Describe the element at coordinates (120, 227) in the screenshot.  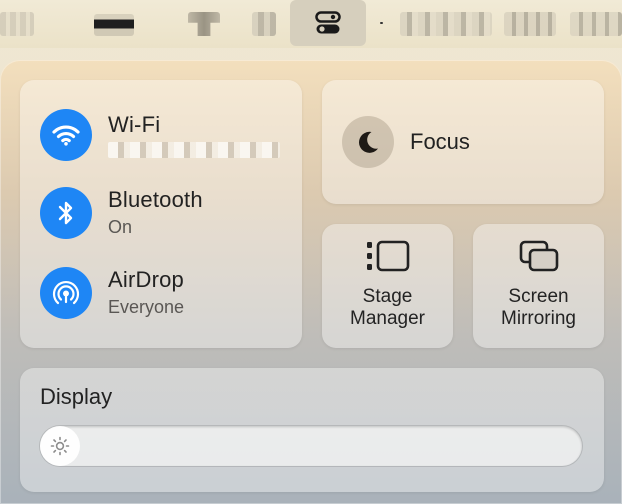
I see `bluetooth-status: On` at that location.